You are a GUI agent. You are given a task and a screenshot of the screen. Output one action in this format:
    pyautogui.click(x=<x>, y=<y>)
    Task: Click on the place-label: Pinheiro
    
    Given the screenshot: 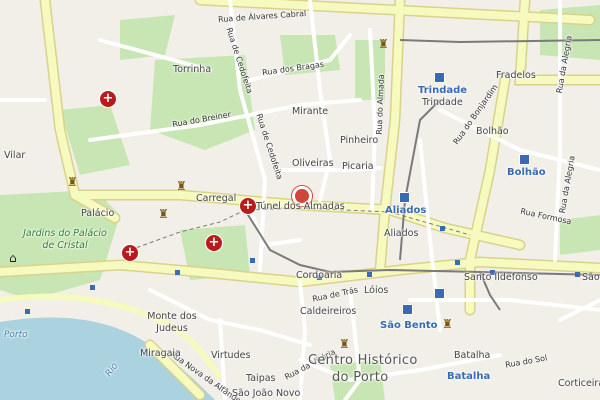 What is the action you would take?
    pyautogui.click(x=359, y=140)
    